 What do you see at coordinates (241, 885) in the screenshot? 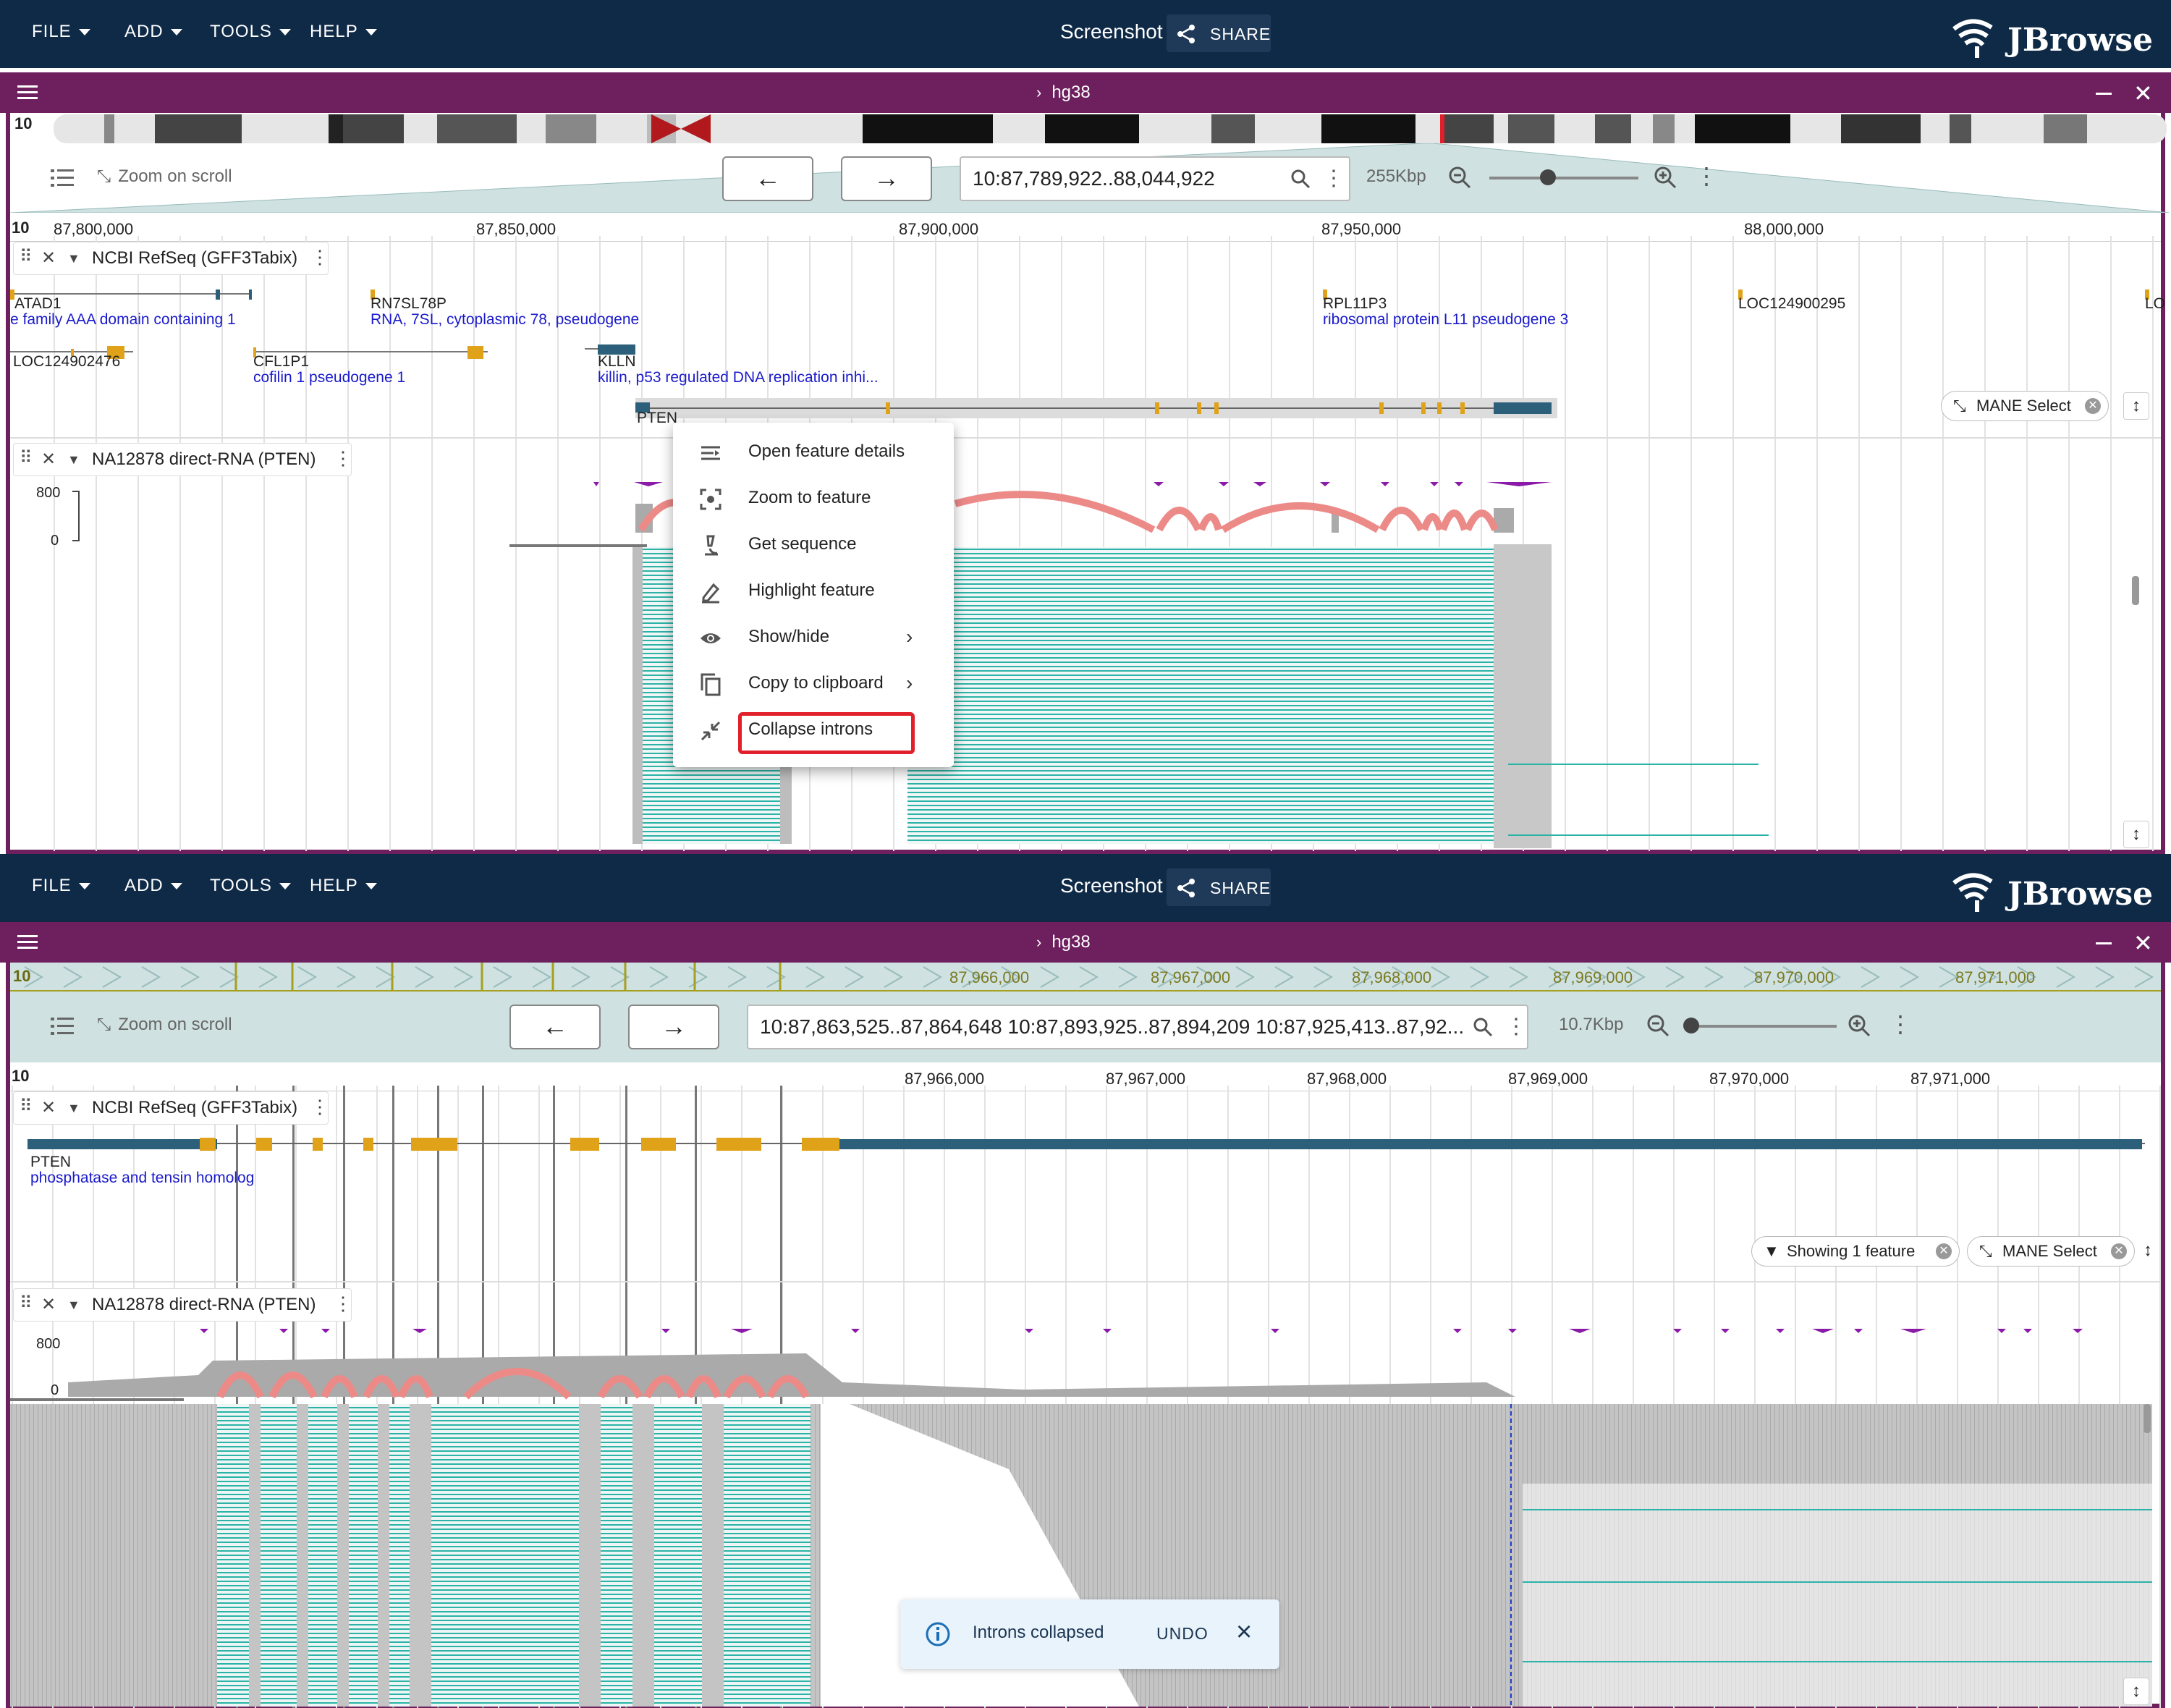
I see `menu-tools-label: TOOLS` at bounding box center [241, 885].